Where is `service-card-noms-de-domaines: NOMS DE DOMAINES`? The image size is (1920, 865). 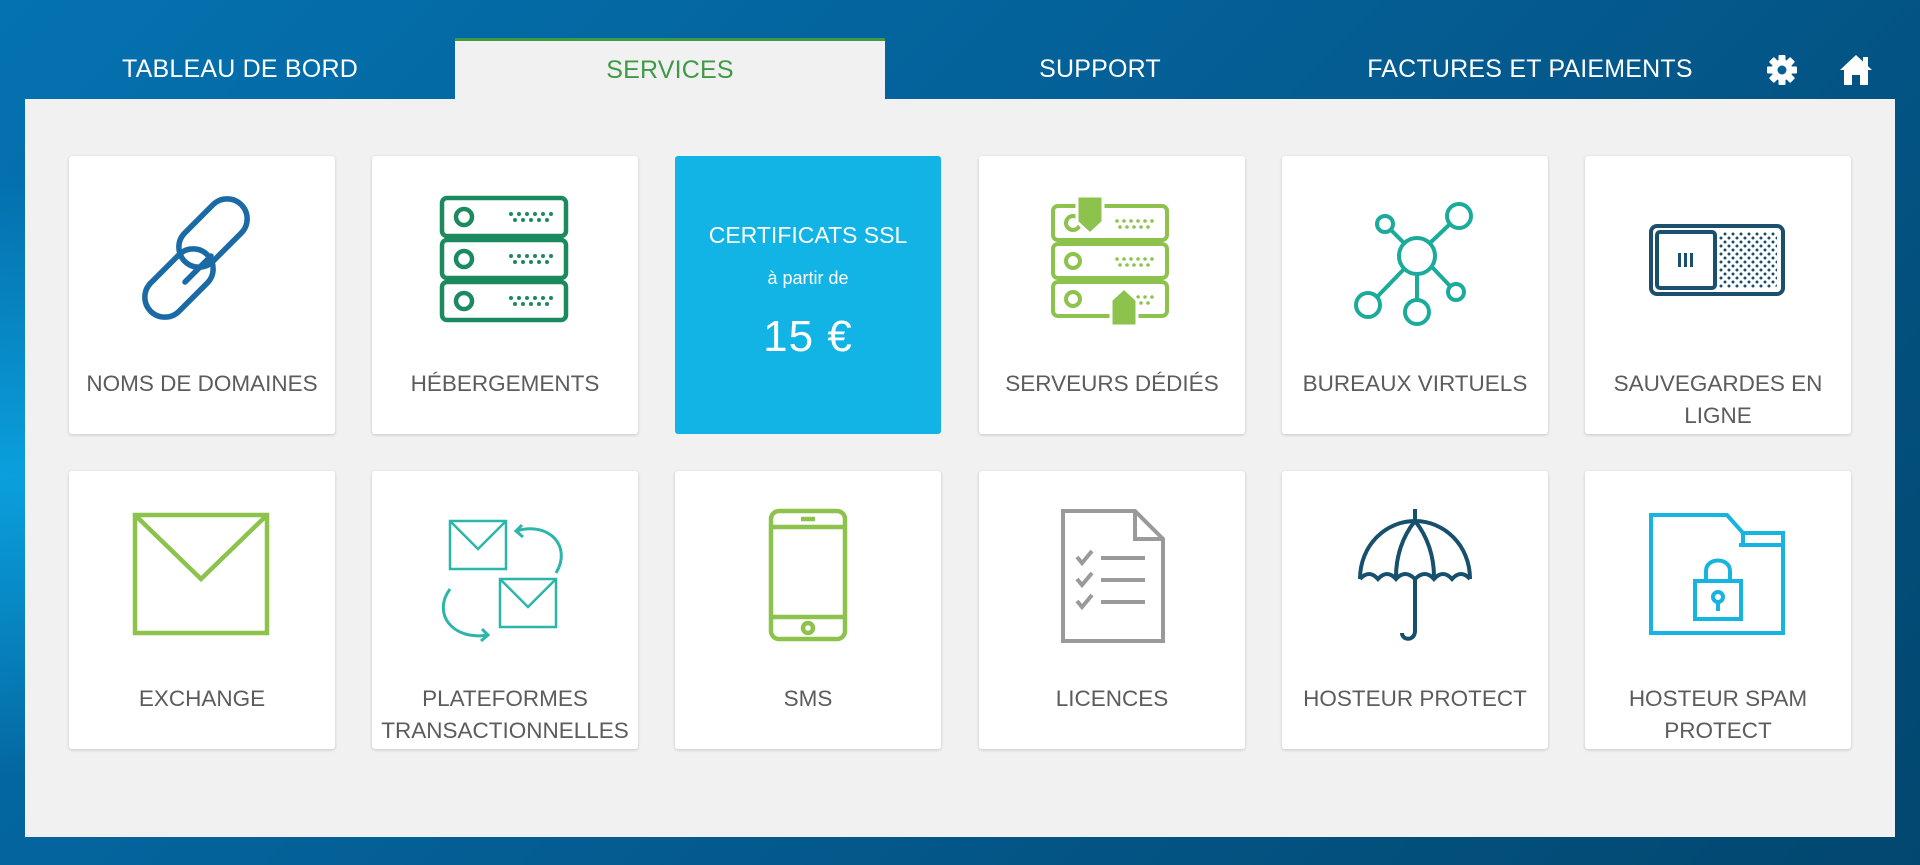 service-card-noms-de-domaines: NOMS DE DOMAINES is located at coordinates (202, 295).